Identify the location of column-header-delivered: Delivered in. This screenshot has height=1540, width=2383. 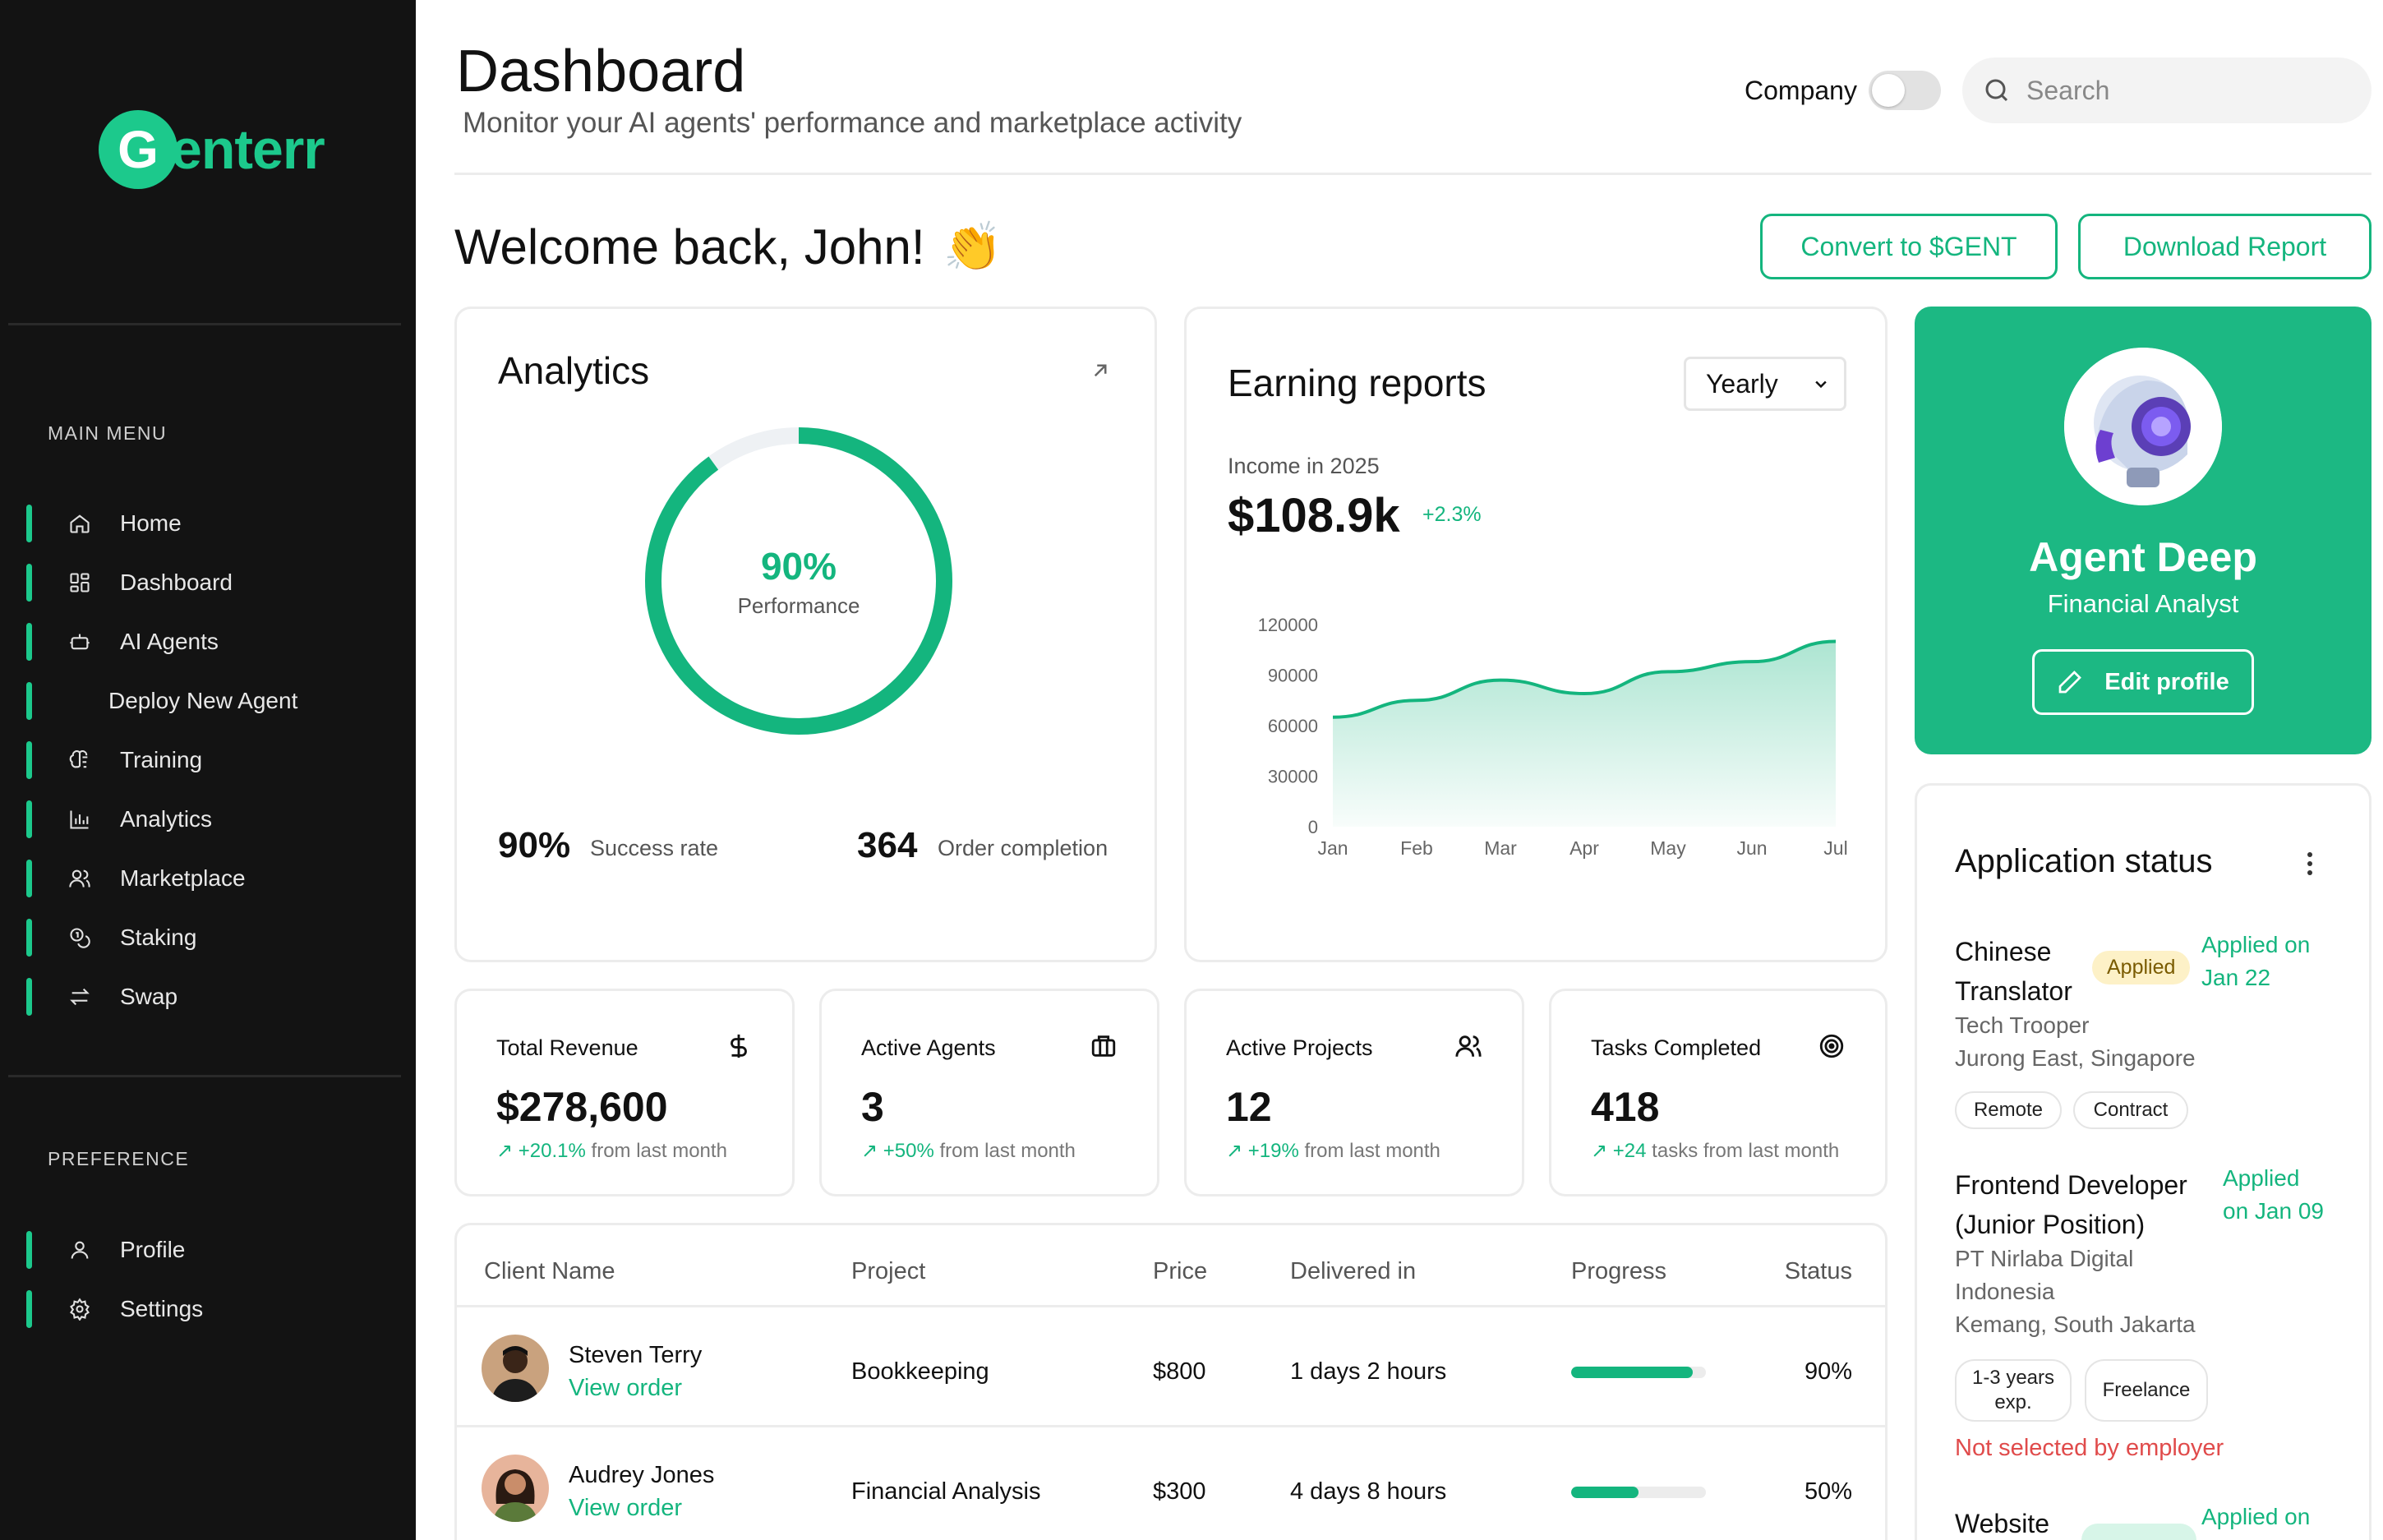
(1353, 1271).